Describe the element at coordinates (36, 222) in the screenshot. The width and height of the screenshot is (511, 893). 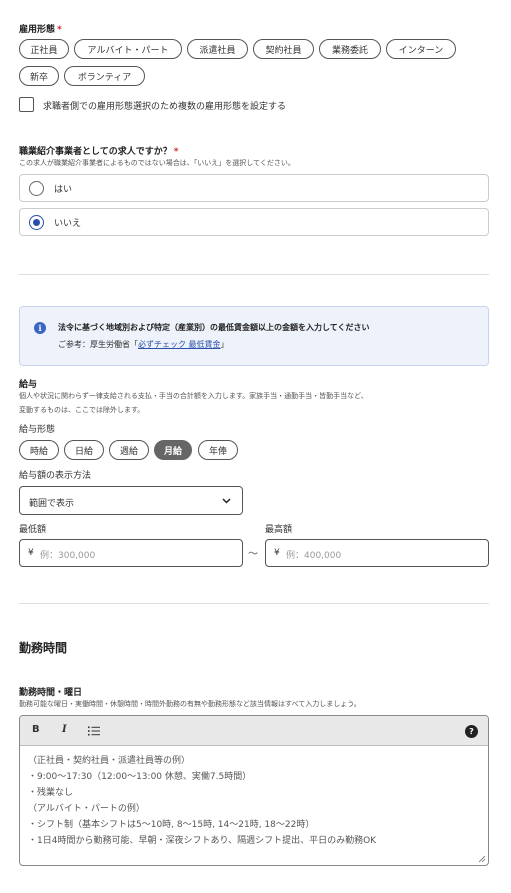
I see `radio-no` at that location.